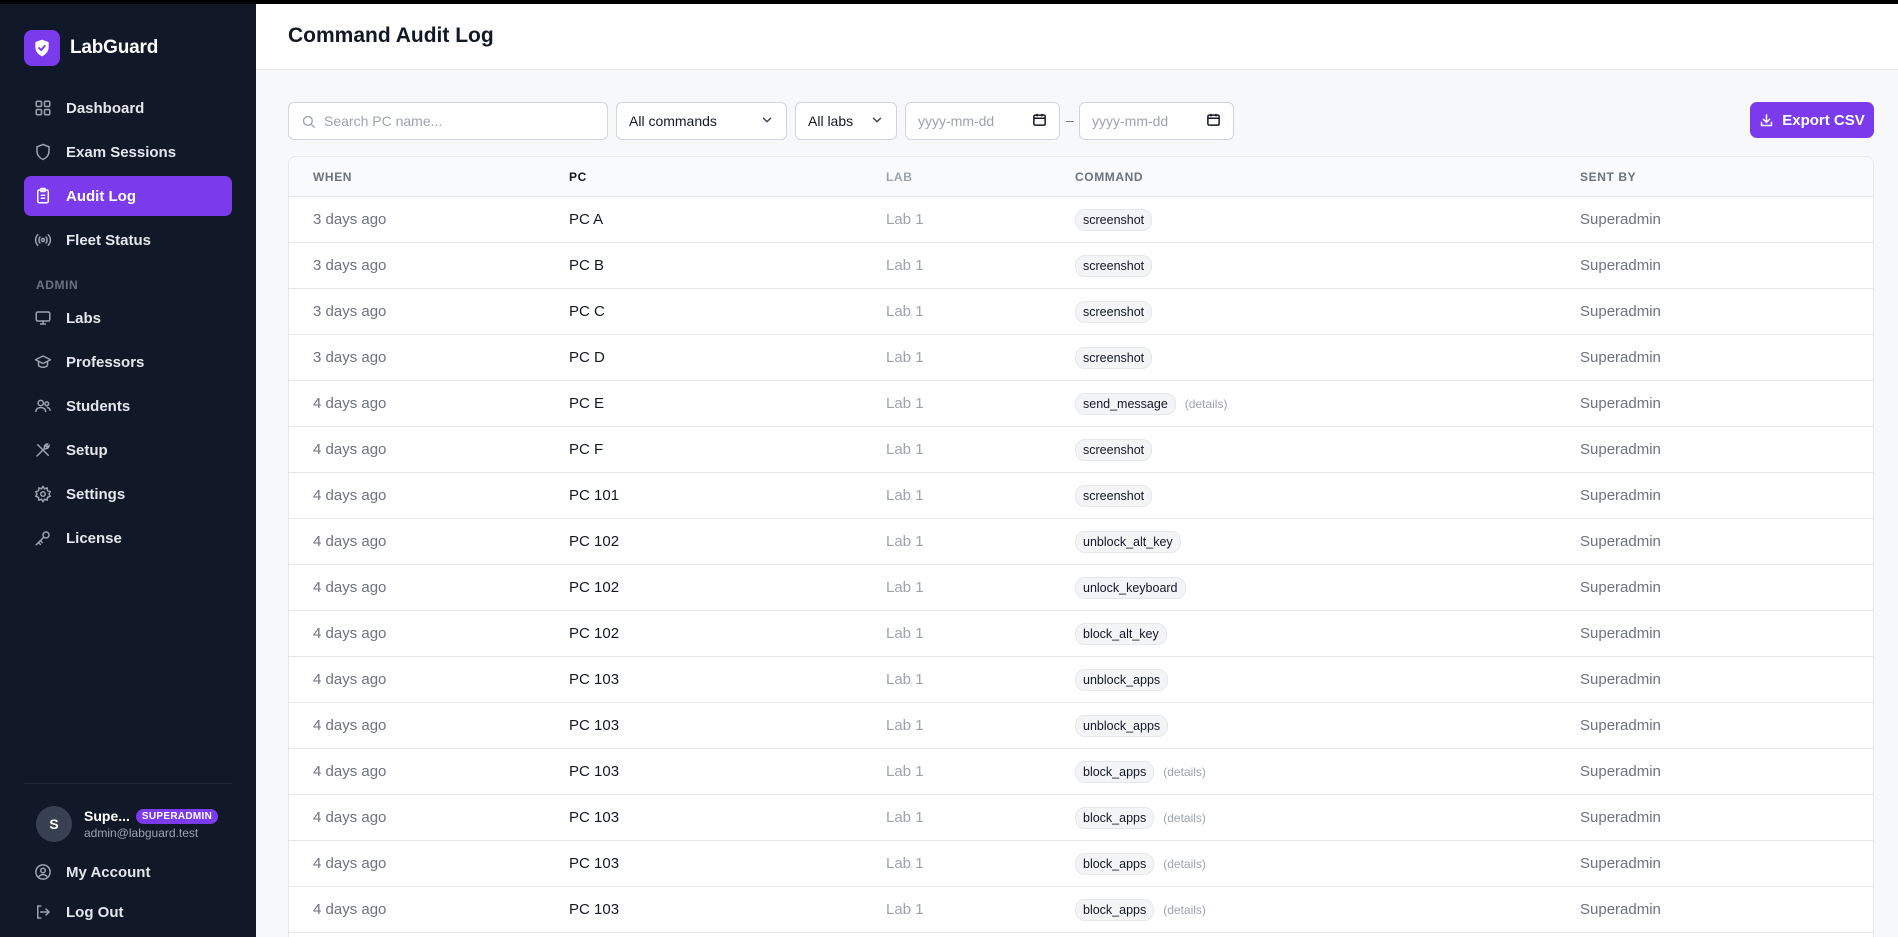  What do you see at coordinates (54, 824) in the screenshot?
I see `avatar: S` at bounding box center [54, 824].